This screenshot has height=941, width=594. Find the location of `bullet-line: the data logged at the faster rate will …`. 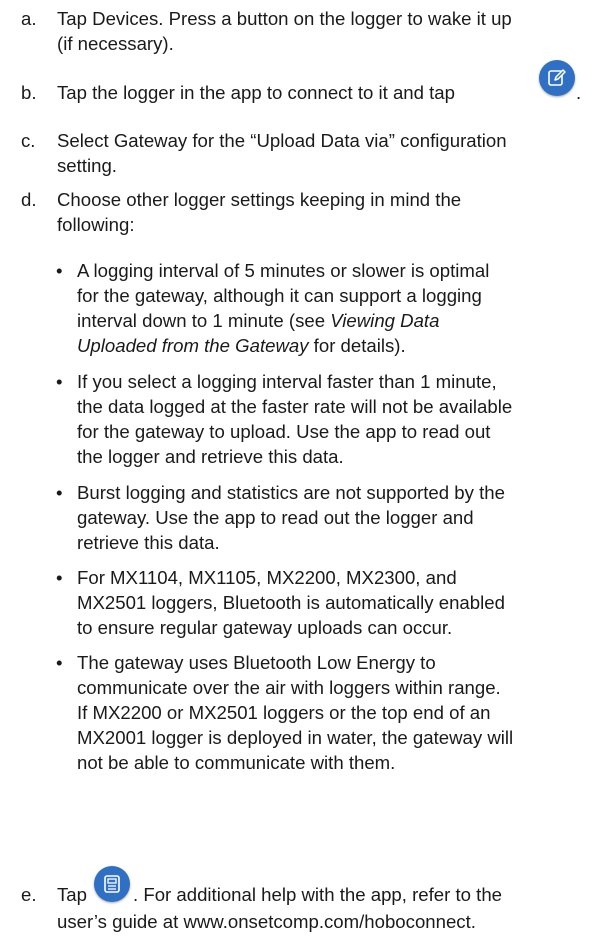

bullet-line: the data logged at the faster rate will … is located at coordinates (295, 406).